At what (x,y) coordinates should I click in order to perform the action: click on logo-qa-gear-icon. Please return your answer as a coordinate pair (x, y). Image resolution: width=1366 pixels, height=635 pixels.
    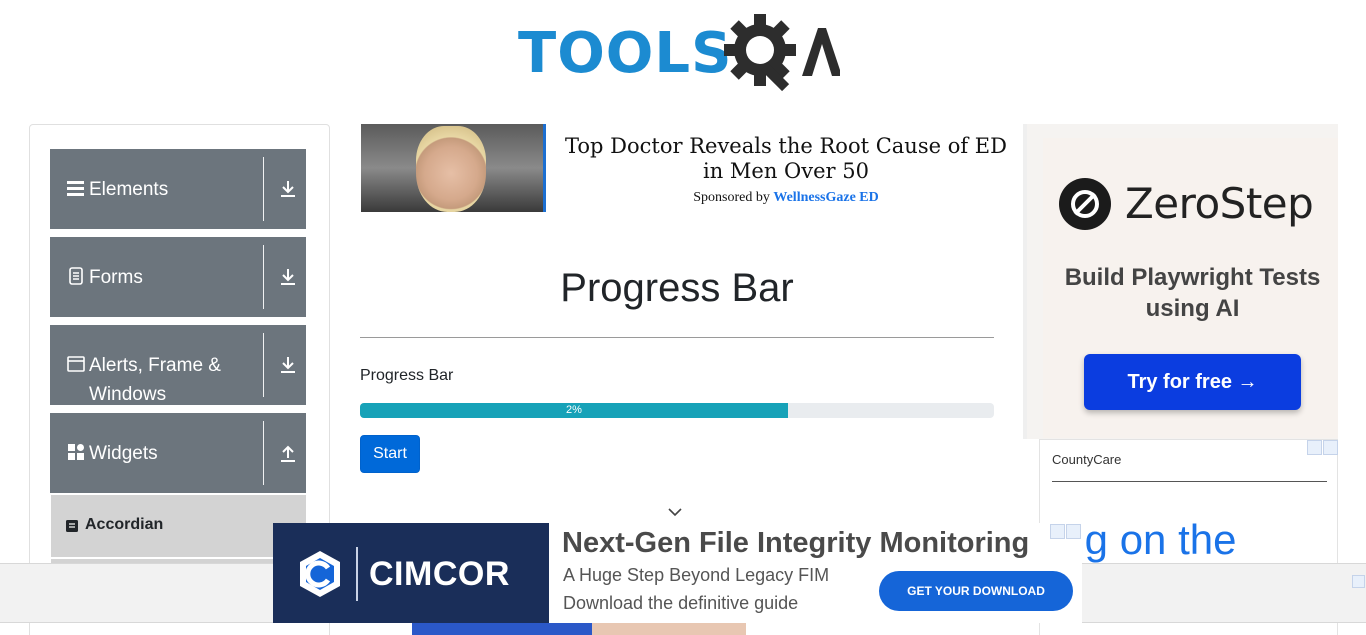
    Looking at the image, I should click on (782, 53).